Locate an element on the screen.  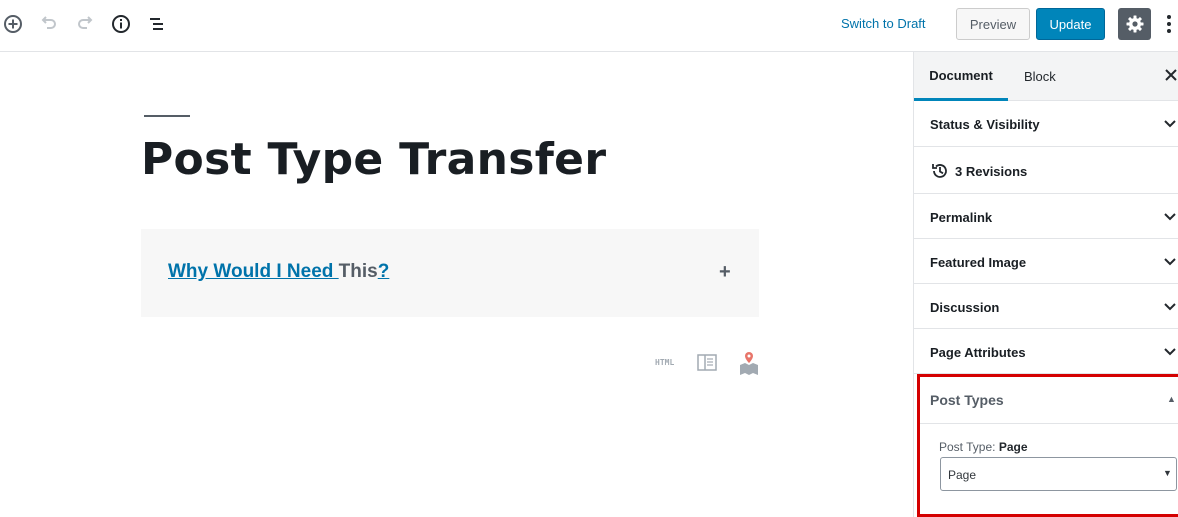
accordion-title-link-end: ? is located at coordinates (384, 271).